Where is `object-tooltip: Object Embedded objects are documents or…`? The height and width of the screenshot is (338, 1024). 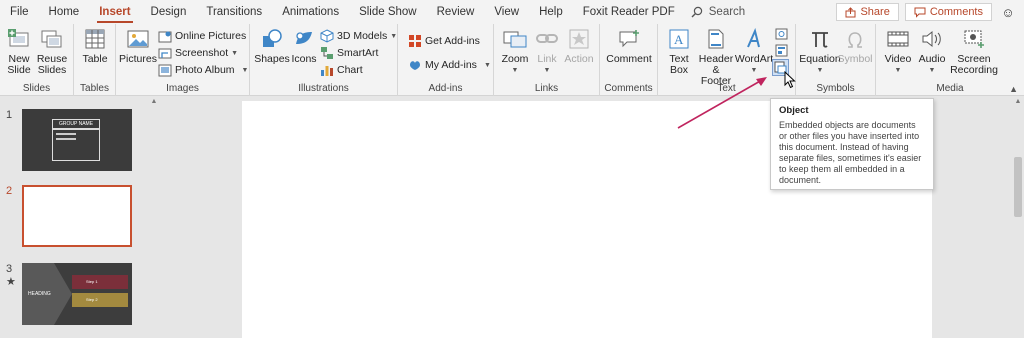
object-tooltip: Object Embedded objects are documents or… is located at coordinates (852, 144).